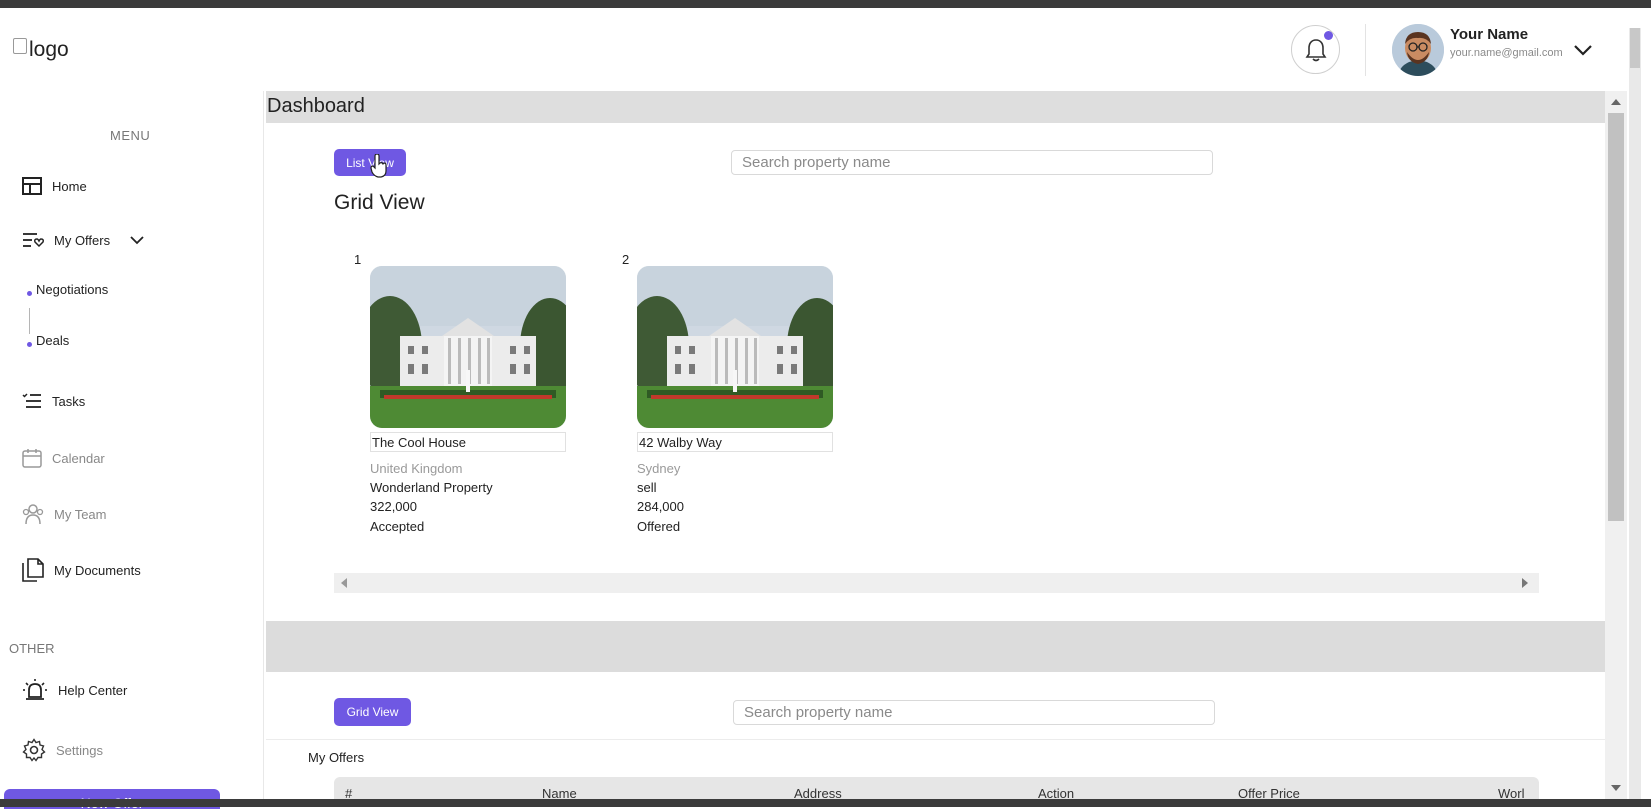  Describe the element at coordinates (936, 789) in the screenshot. I see `offers-table-header: # Name Address Action Offer Price Worl` at that location.